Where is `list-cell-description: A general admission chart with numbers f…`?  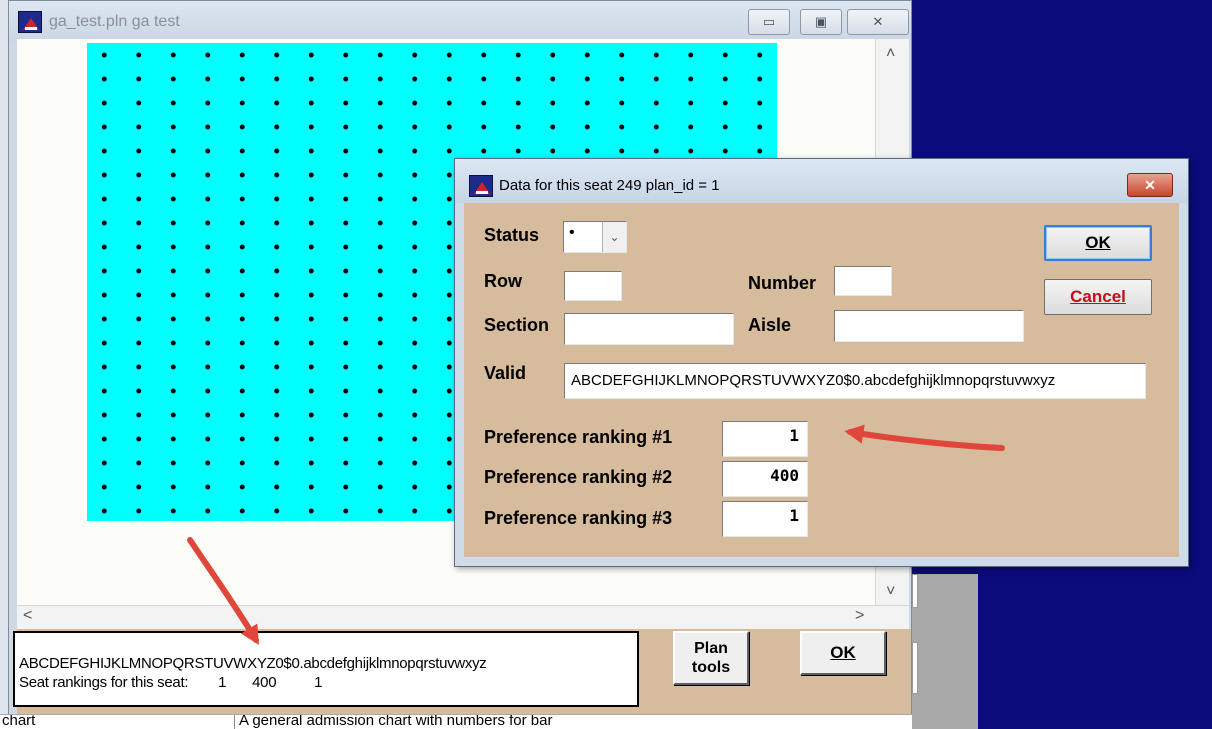
list-cell-description: A general admission chart with numbers f… is located at coordinates (393, 722).